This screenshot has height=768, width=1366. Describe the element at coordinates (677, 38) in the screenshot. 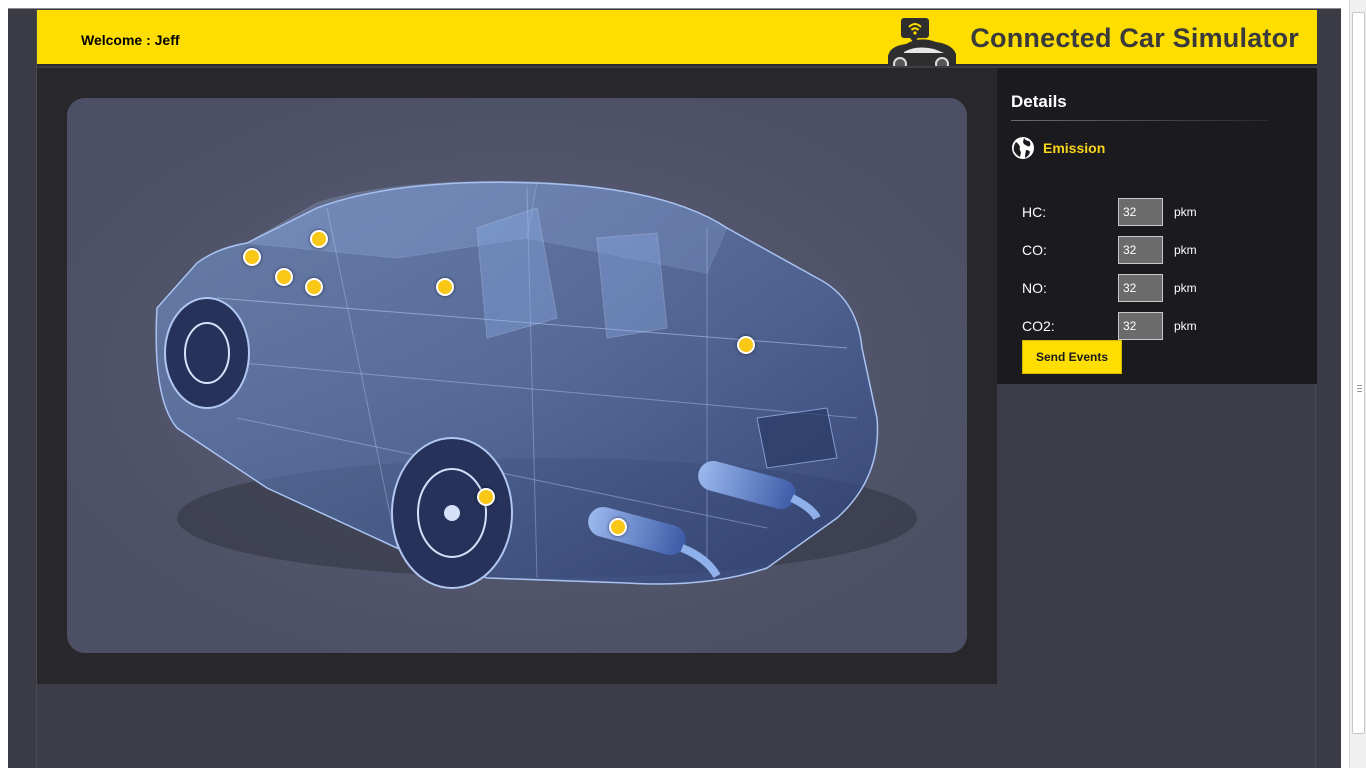

I see `app-header: Welcome : Jeff Connected Car Simulator` at that location.